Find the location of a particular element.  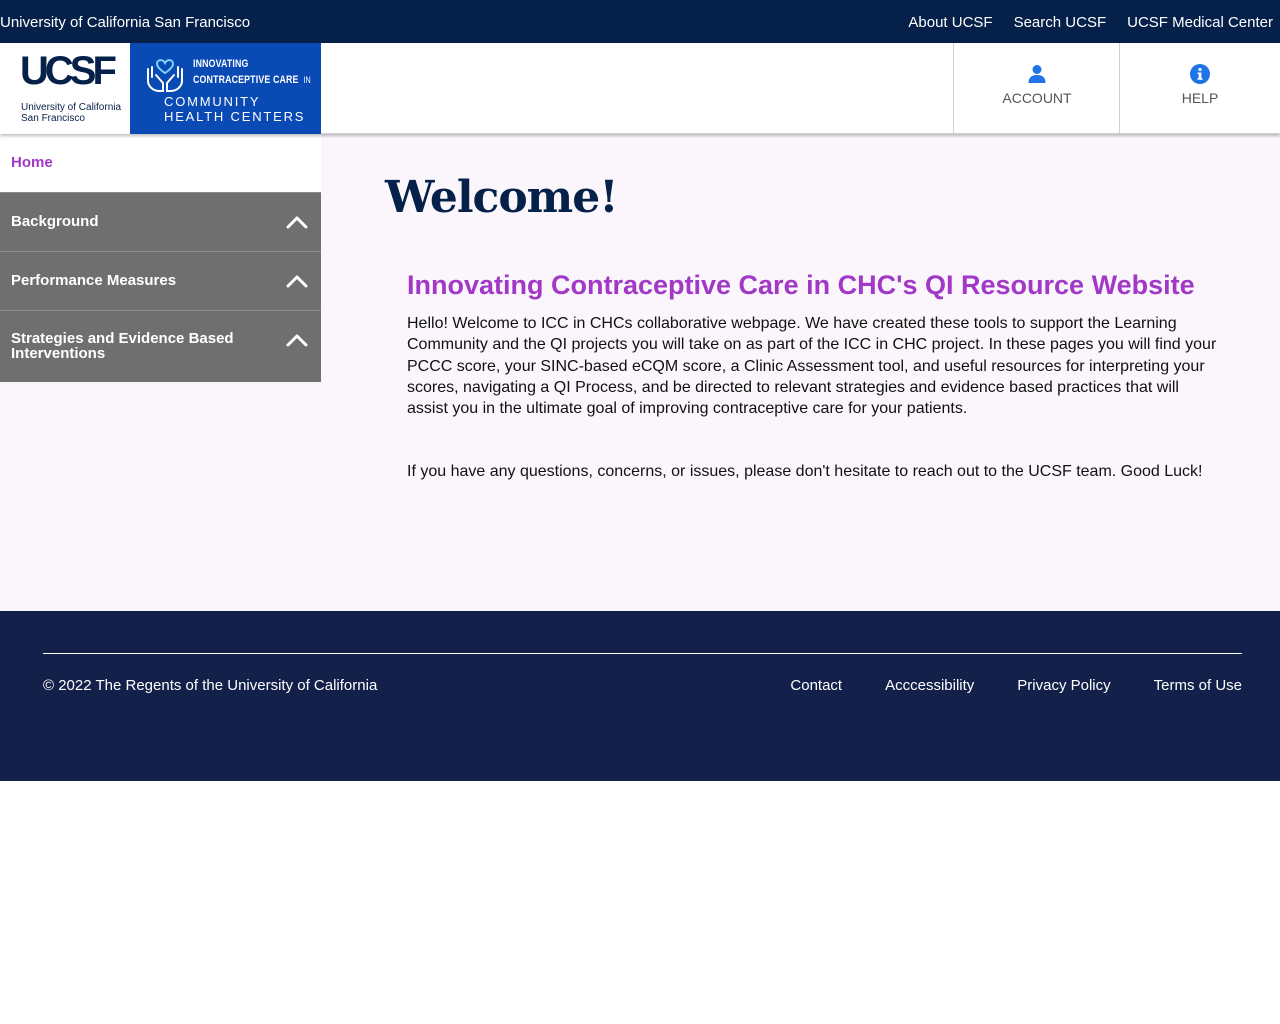

icc-logo-line2-text: CONTRACEPTIVE CARE is located at coordinates (246, 80).